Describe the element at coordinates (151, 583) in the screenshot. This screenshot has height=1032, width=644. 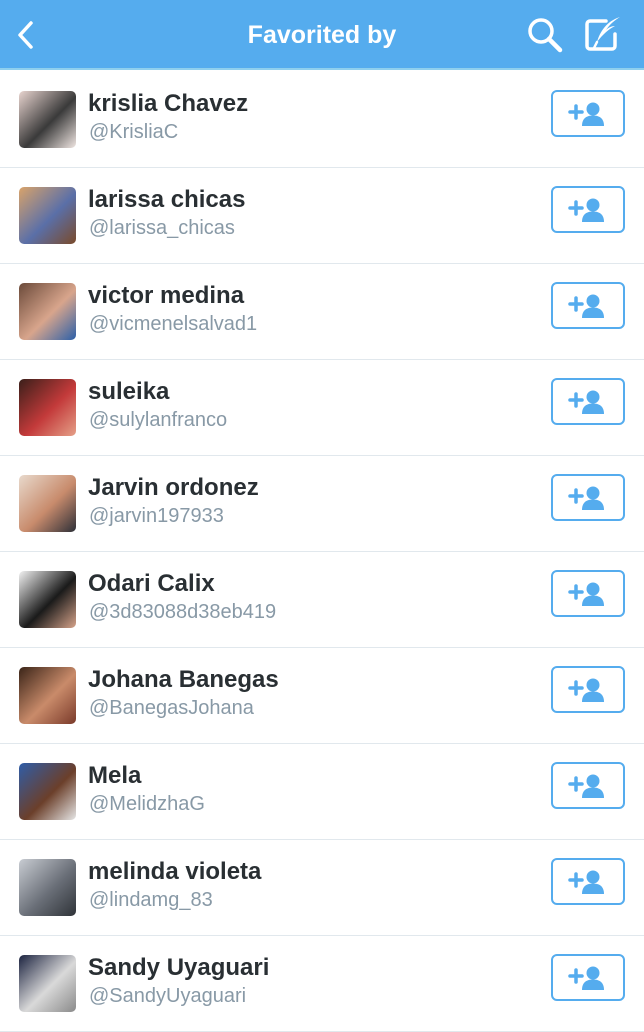
I see `user-name: Odari Calix` at that location.